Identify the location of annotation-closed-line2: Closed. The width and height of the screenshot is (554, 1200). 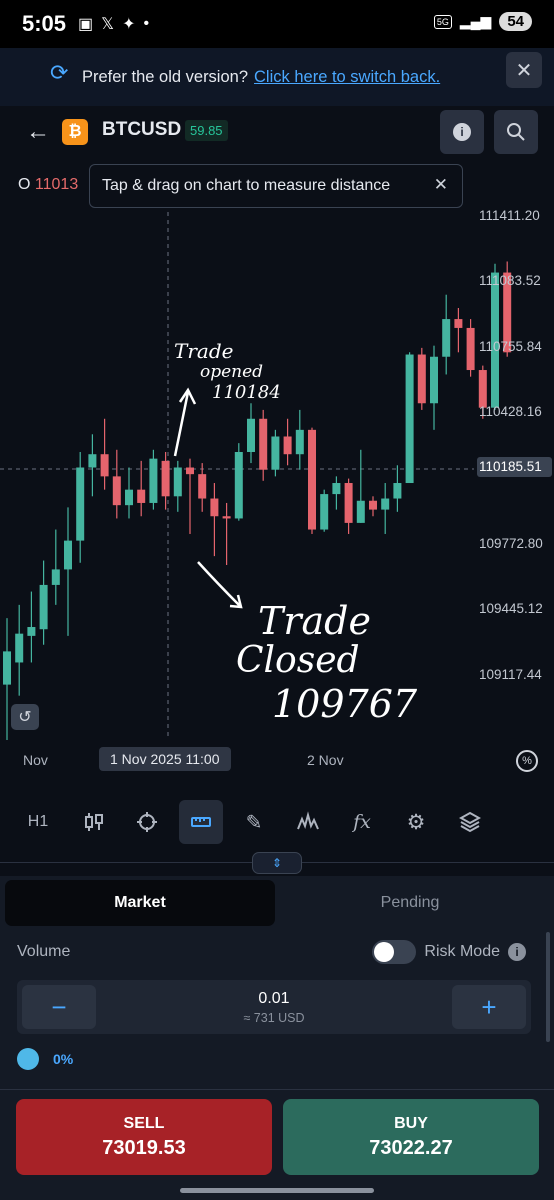
(298, 660).